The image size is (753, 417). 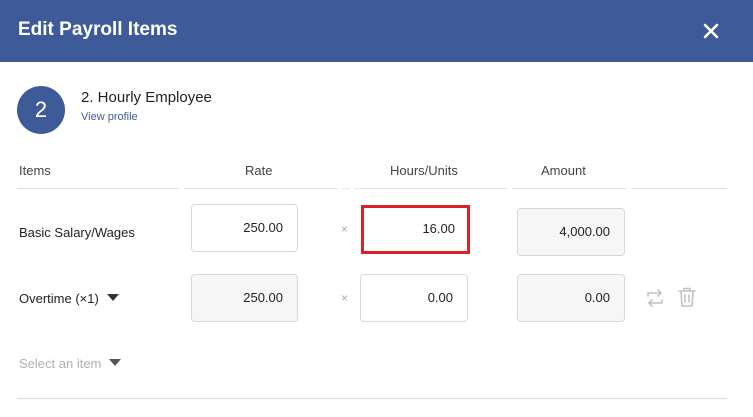 I want to click on avatar: 2, so click(x=41, y=110).